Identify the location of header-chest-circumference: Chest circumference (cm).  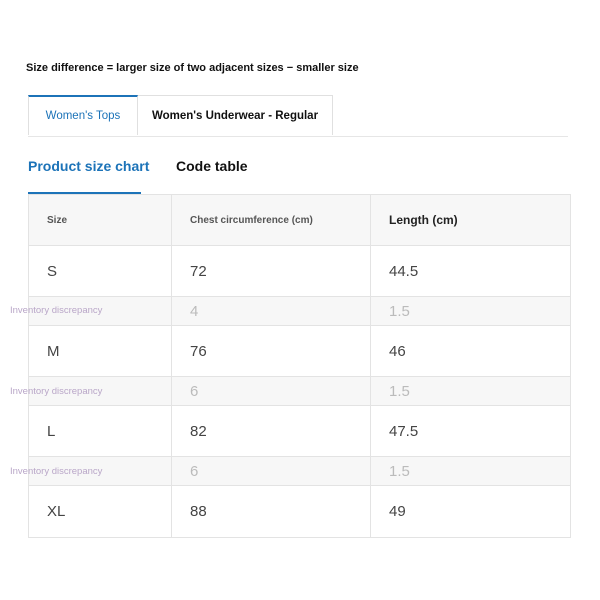
(271, 220).